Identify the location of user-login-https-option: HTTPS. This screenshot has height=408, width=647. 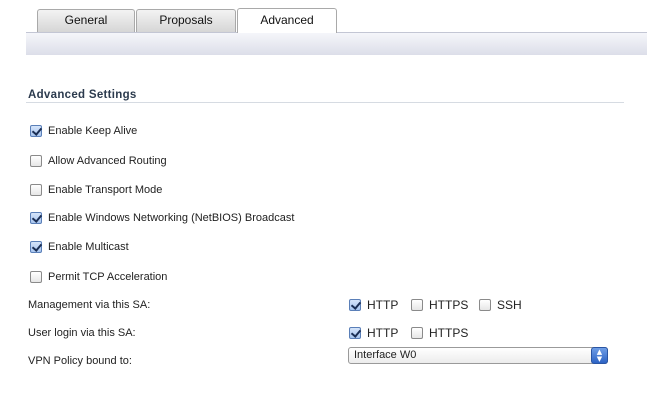
(439, 333).